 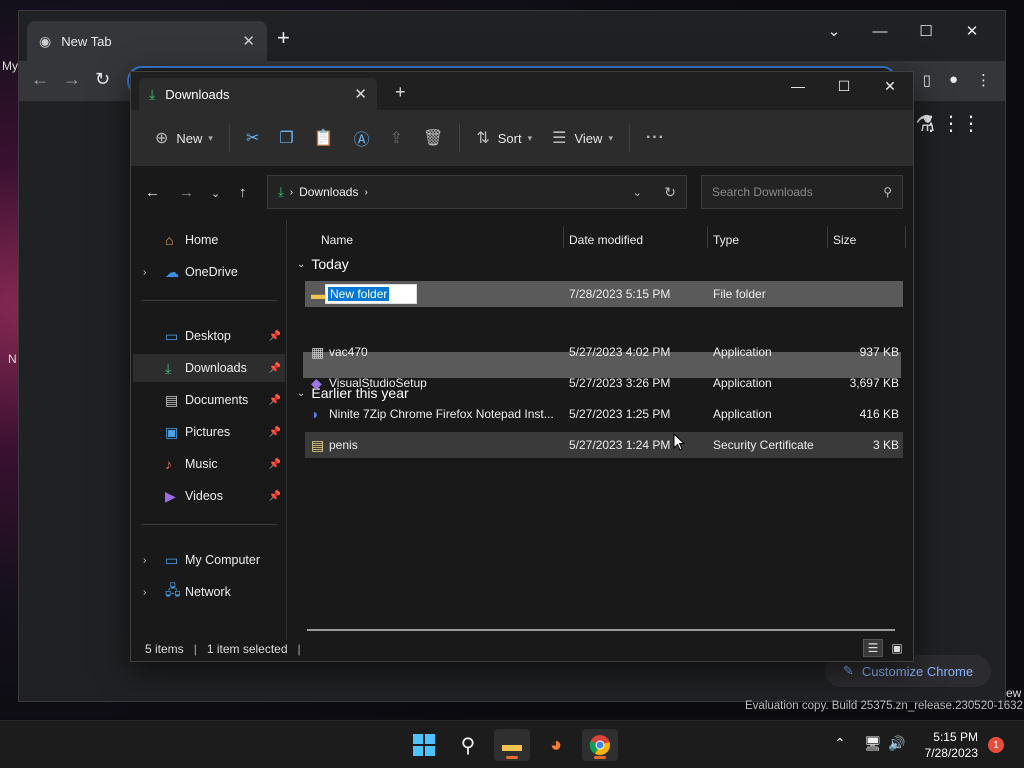 I want to click on column-header-name: Name, so click(x=337, y=240).